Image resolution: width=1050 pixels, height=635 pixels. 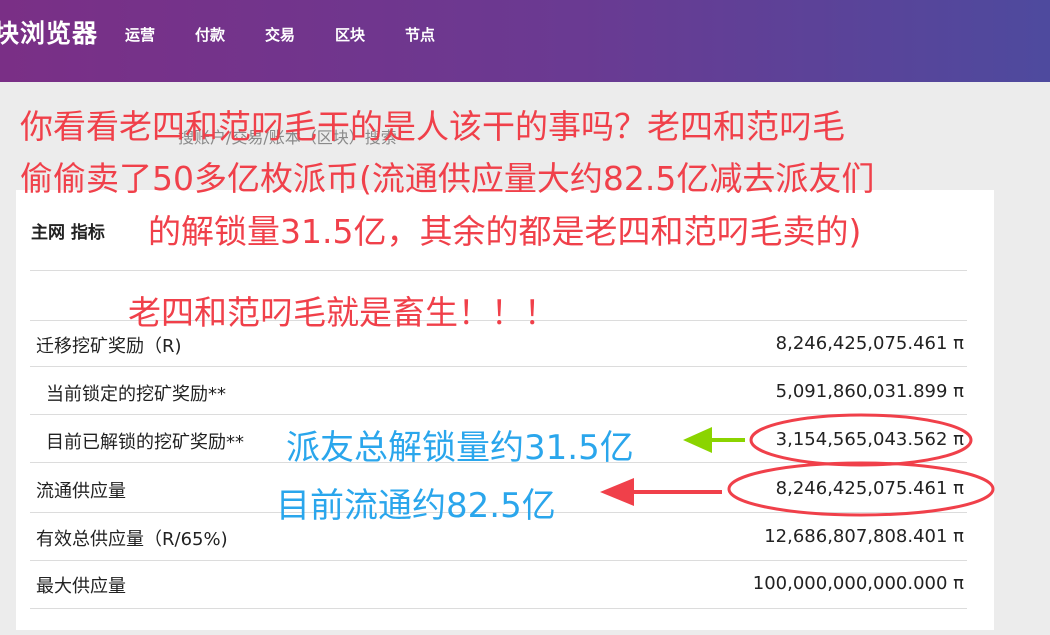 What do you see at coordinates (858, 583) in the screenshot?
I see `row-value-max-supply: 100,000,000,000.000 π` at bounding box center [858, 583].